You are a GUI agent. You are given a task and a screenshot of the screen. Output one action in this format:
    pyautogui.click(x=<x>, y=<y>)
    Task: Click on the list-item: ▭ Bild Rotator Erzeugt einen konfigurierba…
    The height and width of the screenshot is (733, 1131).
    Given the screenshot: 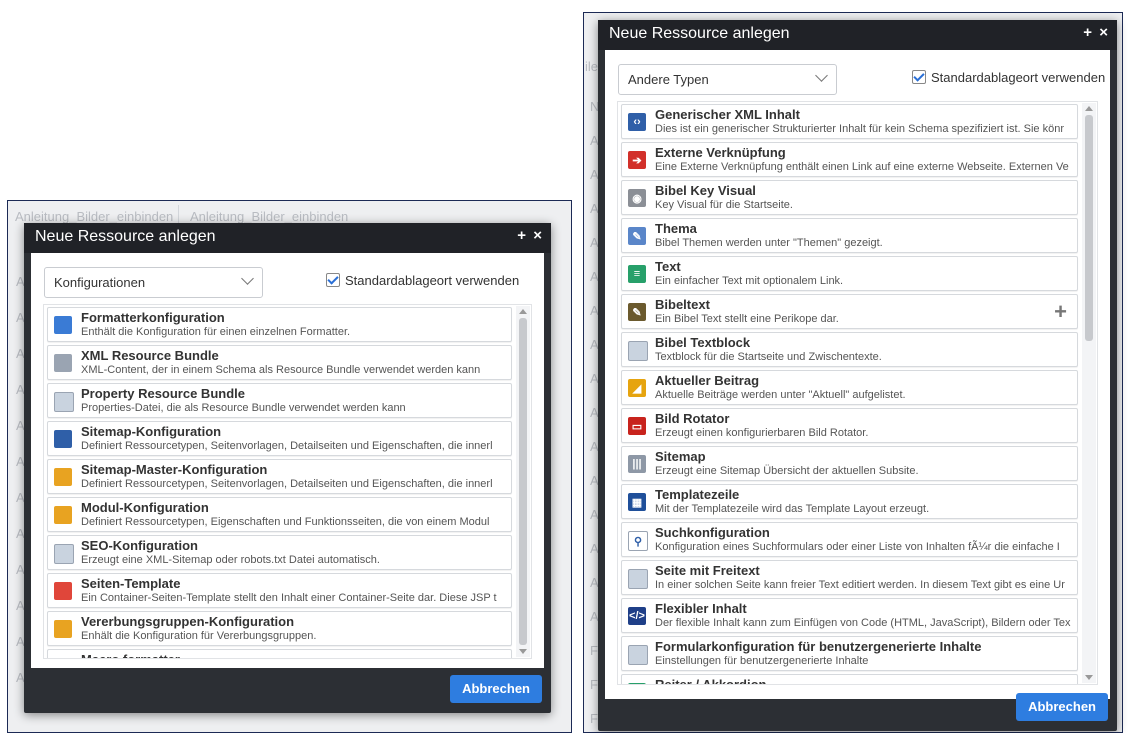 What is the action you would take?
    pyautogui.click(x=849, y=425)
    